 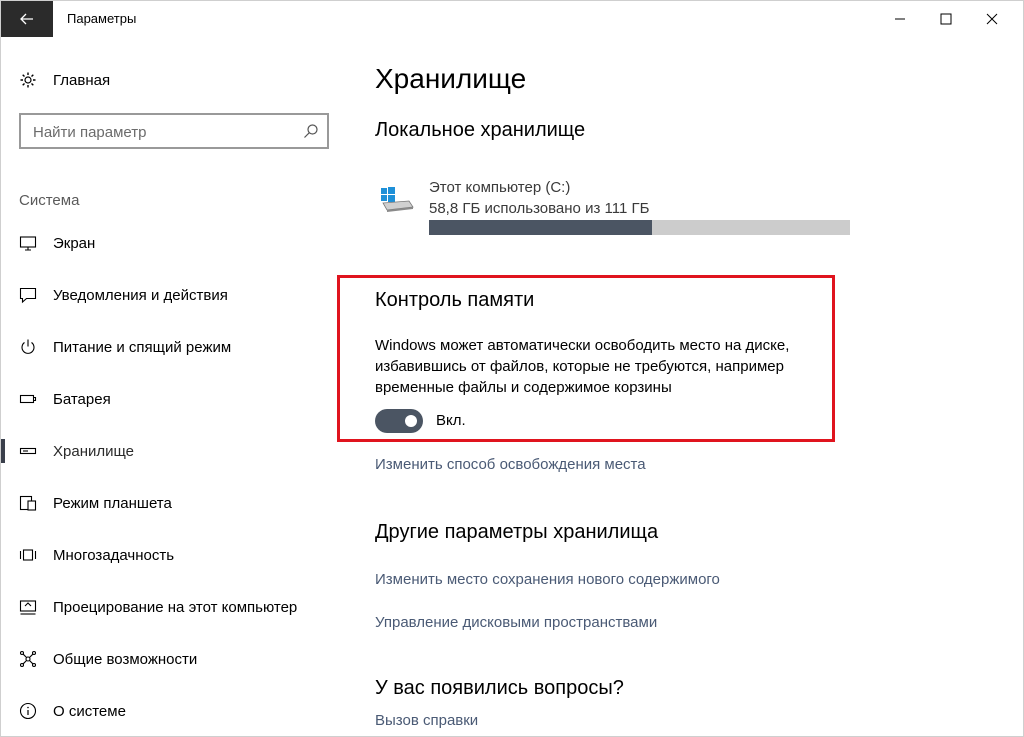 I want to click on home-link: Главная, so click(x=64, y=80).